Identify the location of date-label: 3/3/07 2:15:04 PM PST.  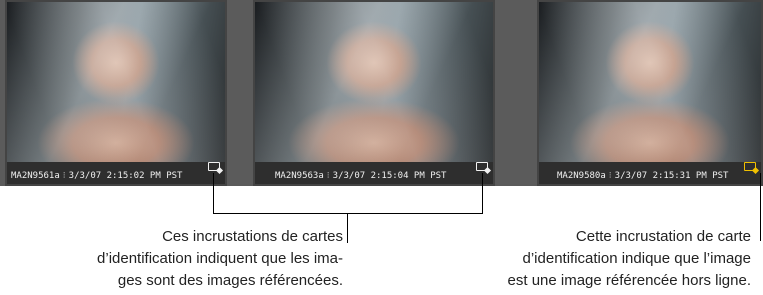
(389, 176).